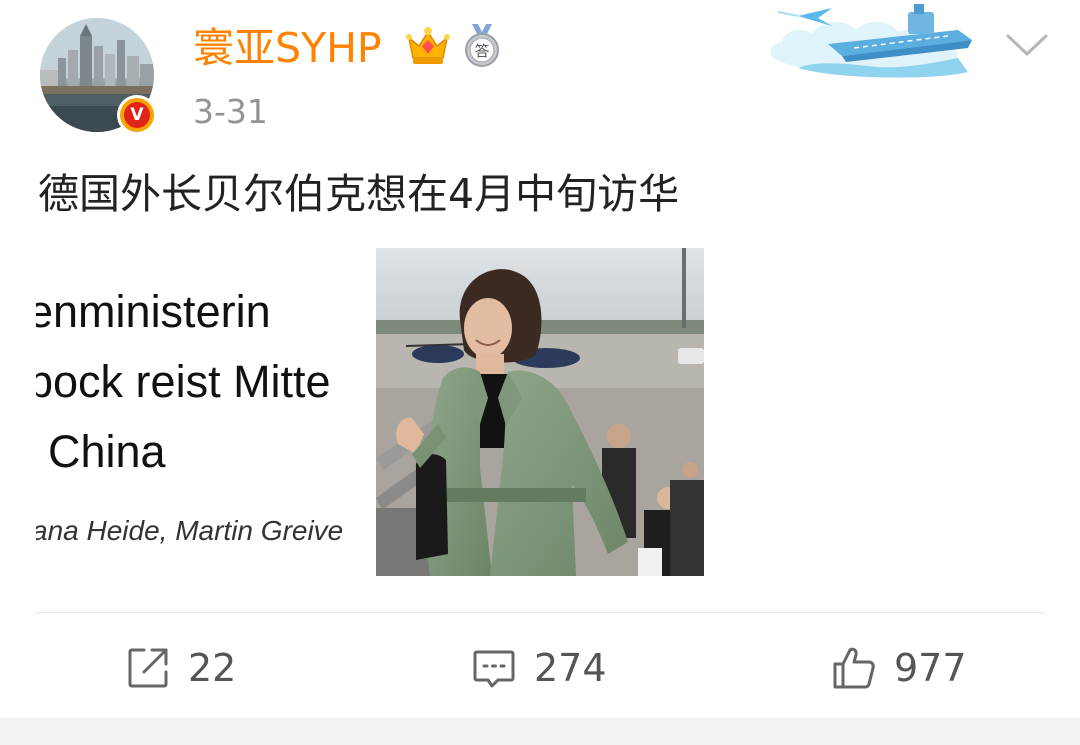 The width and height of the screenshot is (1080, 745). What do you see at coordinates (181, 668) in the screenshot?
I see `repost-button: 22` at bounding box center [181, 668].